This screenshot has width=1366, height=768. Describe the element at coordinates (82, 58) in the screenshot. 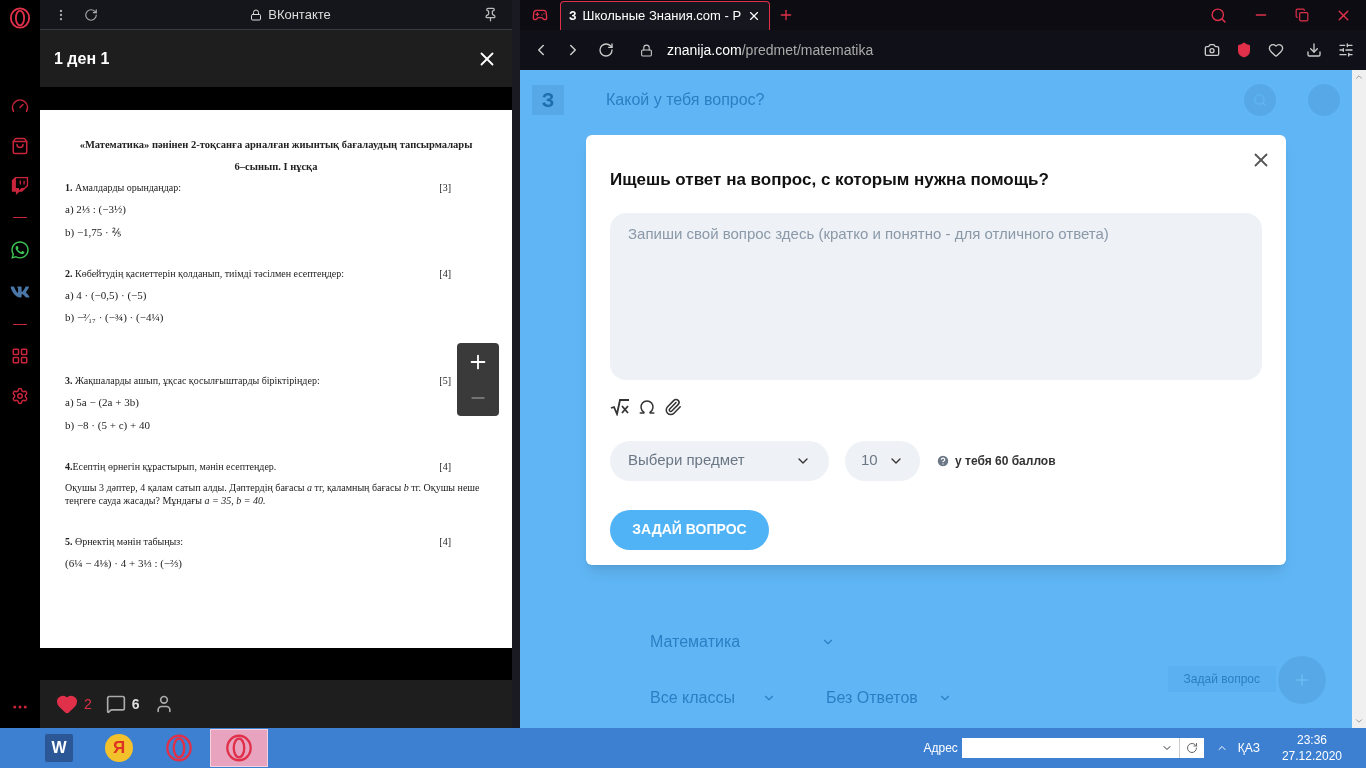

I see `viewer-title: 1 ден 1` at that location.